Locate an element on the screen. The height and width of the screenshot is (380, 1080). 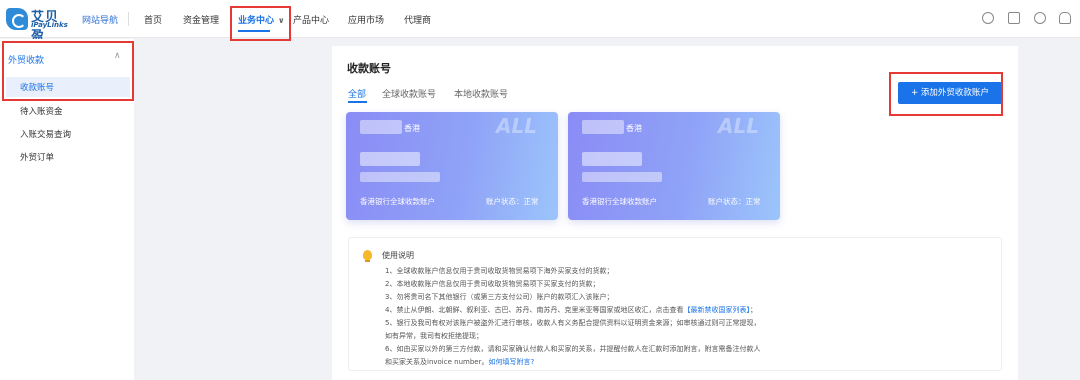
tab-global-accounts: 全球收款账号 is located at coordinates (409, 93).